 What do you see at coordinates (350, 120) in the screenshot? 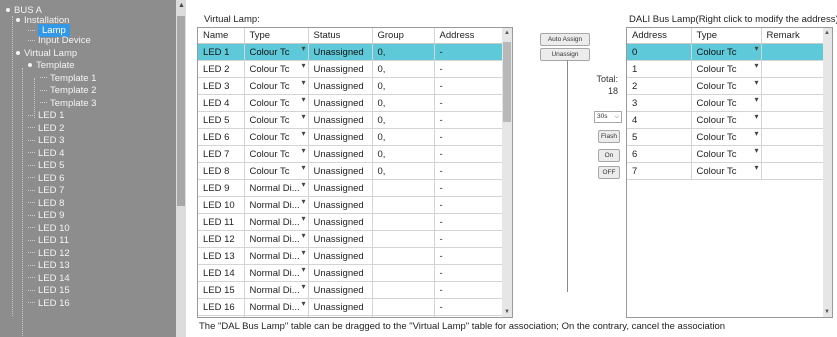
I see `table-row: LED 5 Colour Tc ▾ Unassigned 0, -` at bounding box center [350, 120].